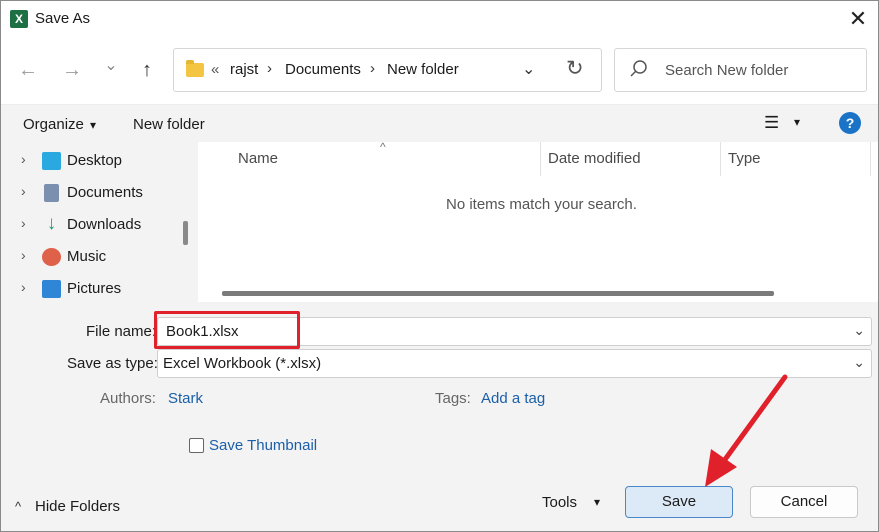  I want to click on window-title: Save As, so click(63, 18).